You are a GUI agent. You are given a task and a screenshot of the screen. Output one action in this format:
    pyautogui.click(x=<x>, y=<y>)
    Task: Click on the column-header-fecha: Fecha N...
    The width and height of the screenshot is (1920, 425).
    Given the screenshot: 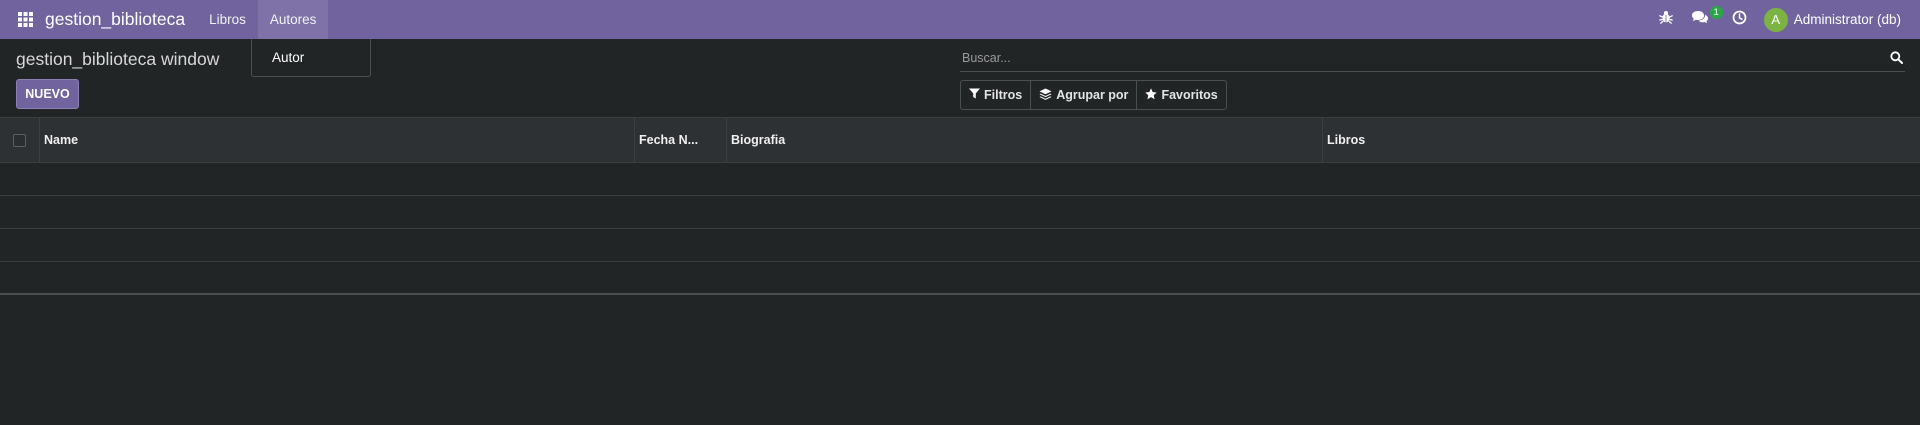 What is the action you would take?
    pyautogui.click(x=681, y=140)
    